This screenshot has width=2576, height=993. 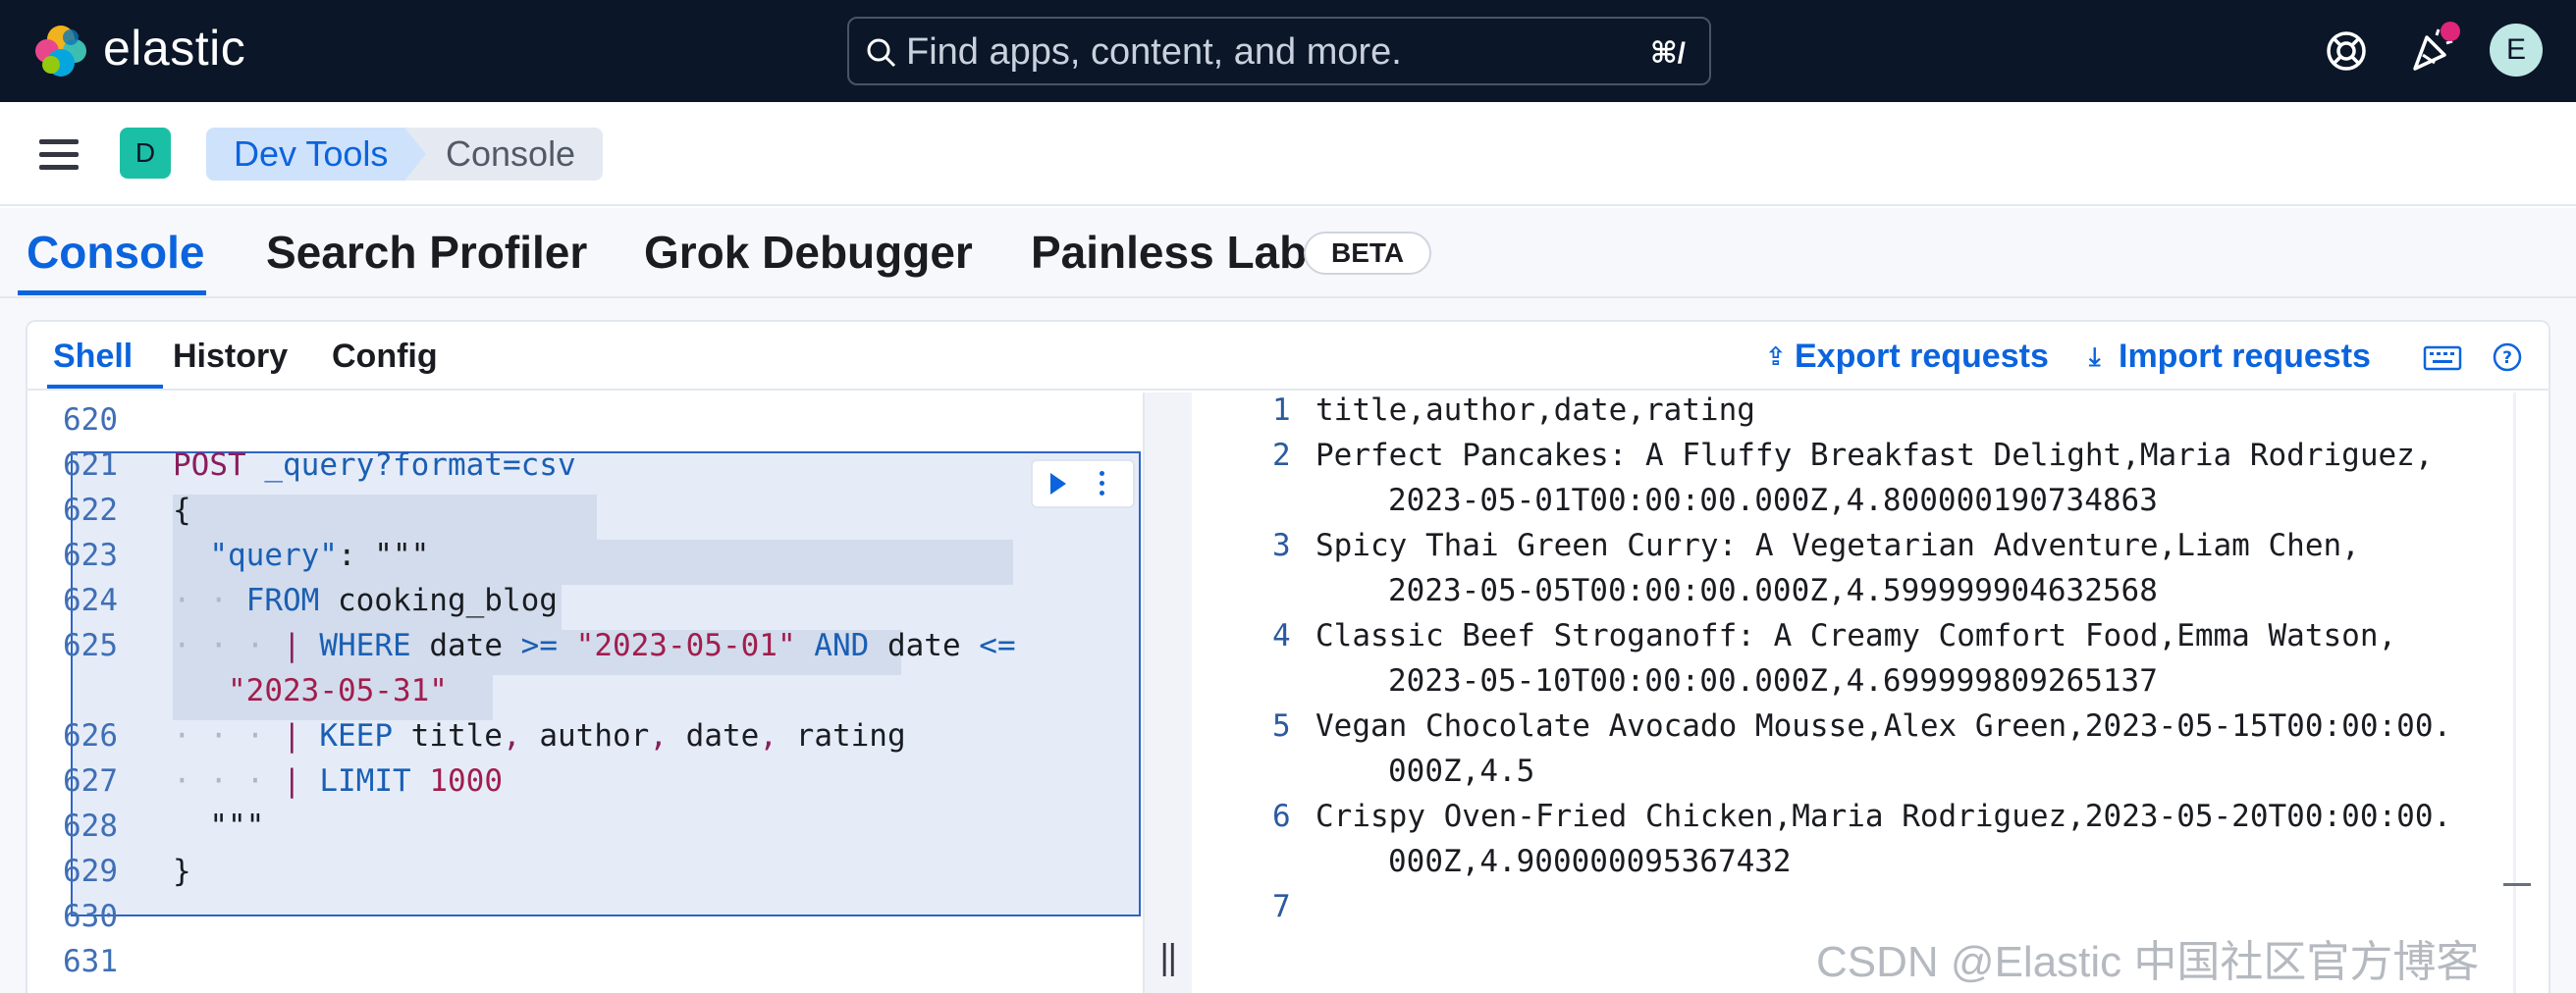 What do you see at coordinates (273, 555) in the screenshot?
I see `json-key: "query"` at bounding box center [273, 555].